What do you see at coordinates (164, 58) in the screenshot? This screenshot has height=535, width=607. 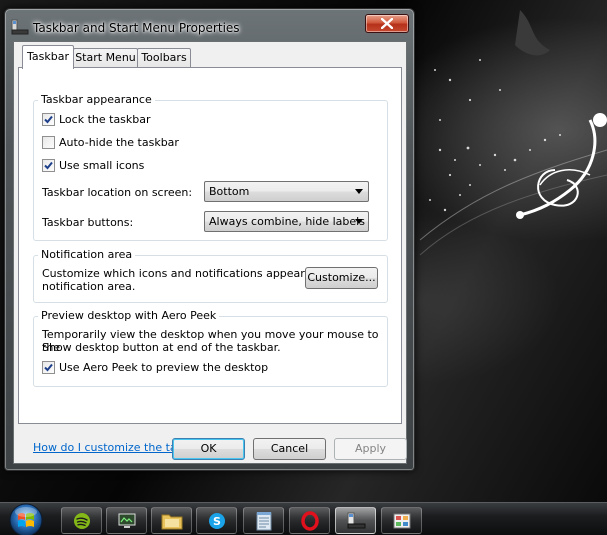 I see `tab-toolbars: Toolbars` at bounding box center [164, 58].